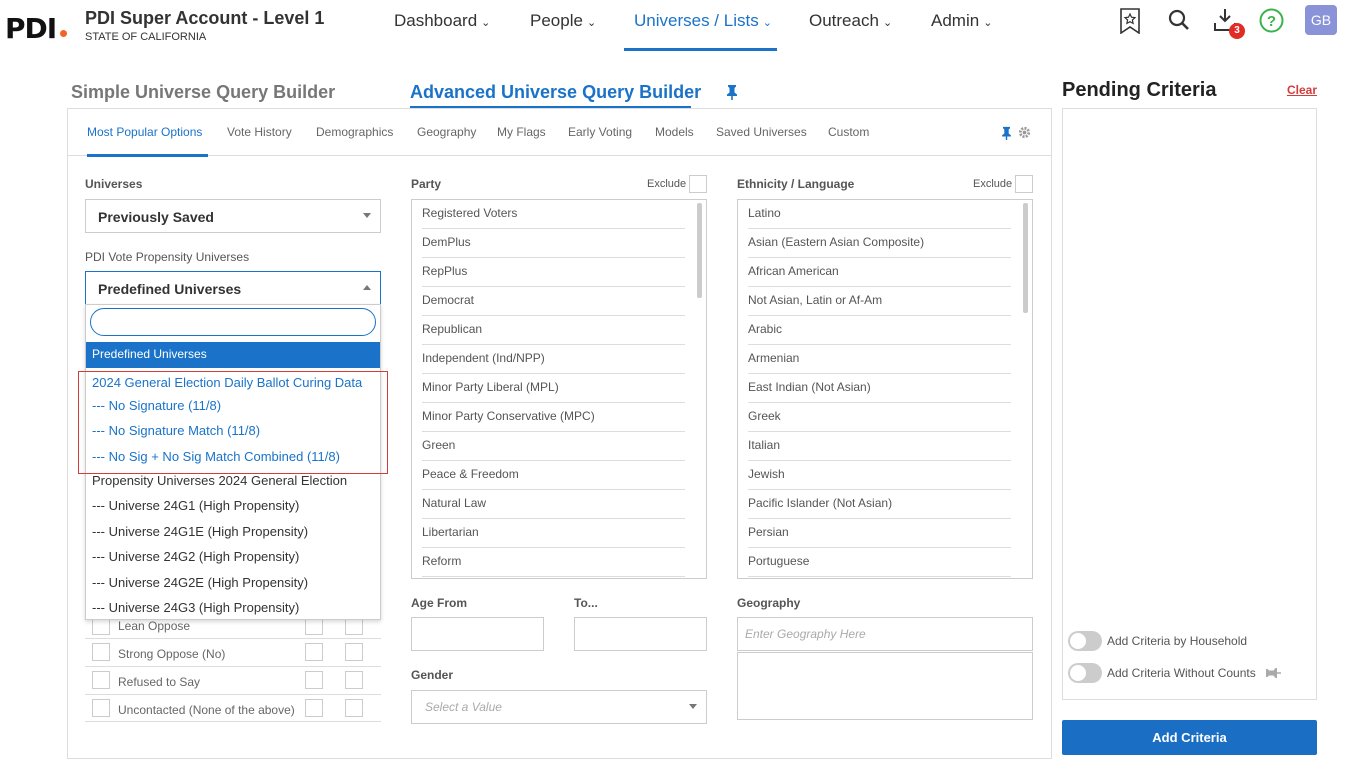  I want to click on without-counts-toggle, so click(1085, 673).